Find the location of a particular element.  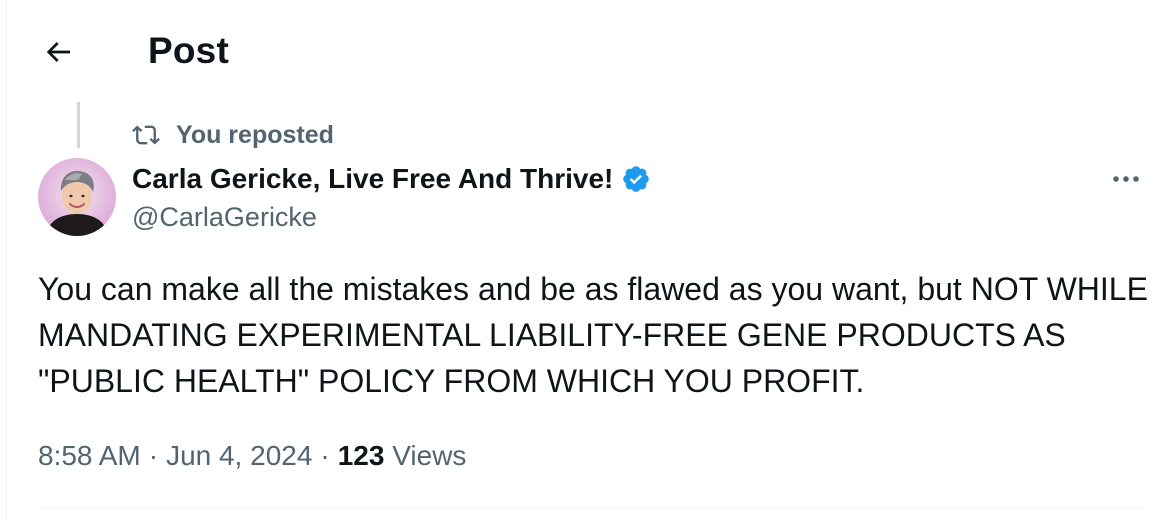

thread-connector-line is located at coordinates (78, 125).